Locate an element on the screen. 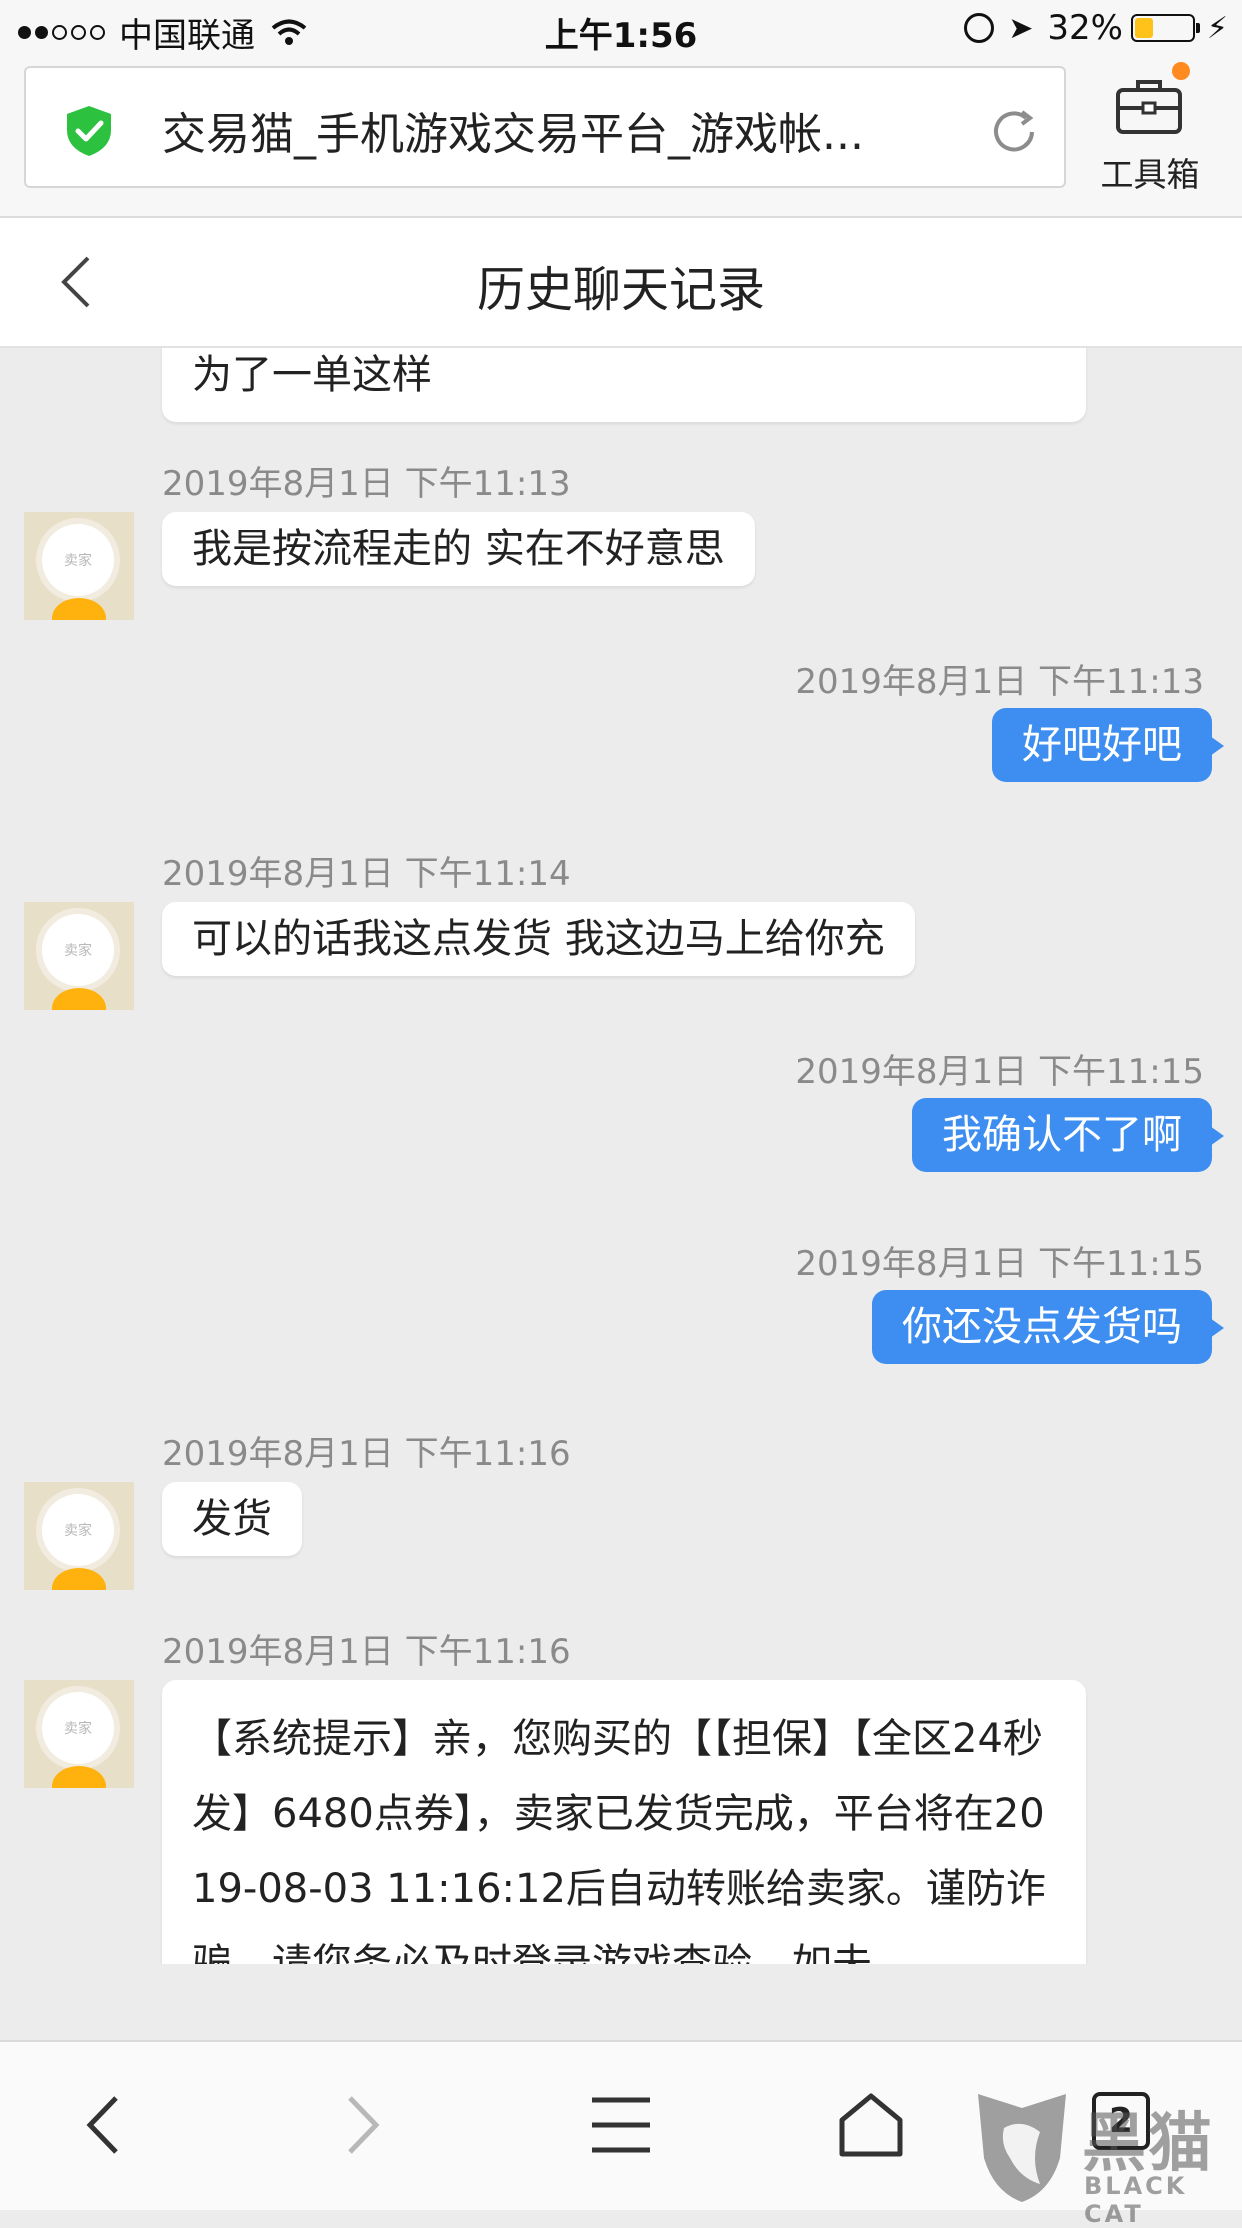  message-timestamp: 2019年8月1日 下午11:14 is located at coordinates (366, 874).